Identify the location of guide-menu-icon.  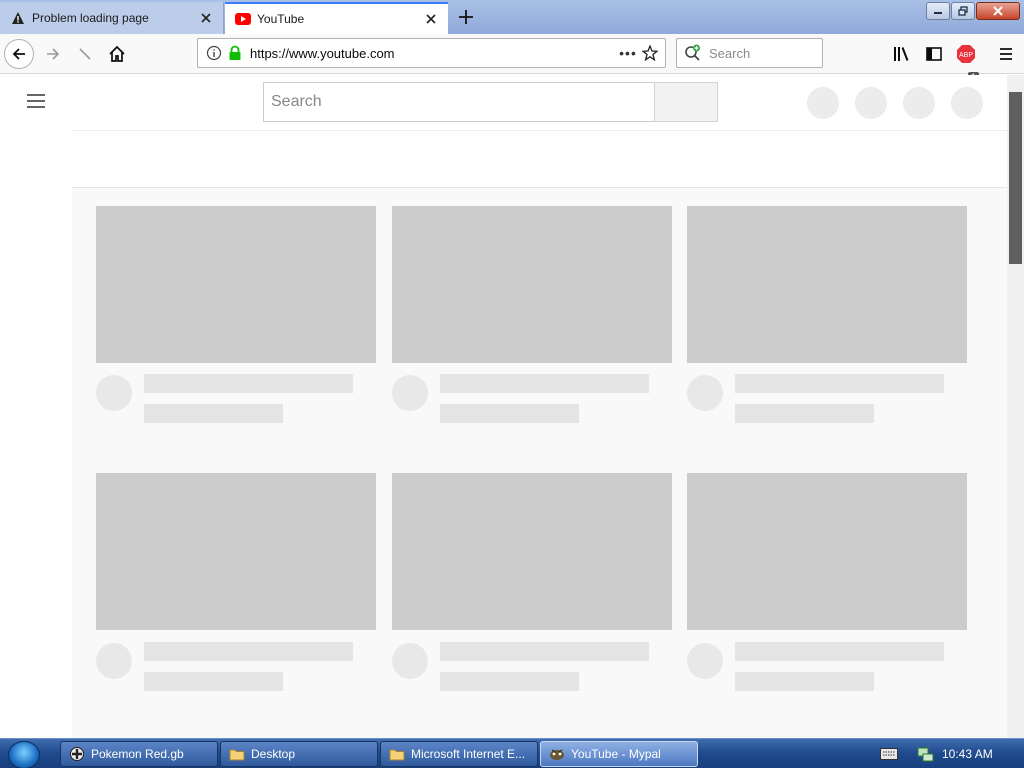
(36, 101).